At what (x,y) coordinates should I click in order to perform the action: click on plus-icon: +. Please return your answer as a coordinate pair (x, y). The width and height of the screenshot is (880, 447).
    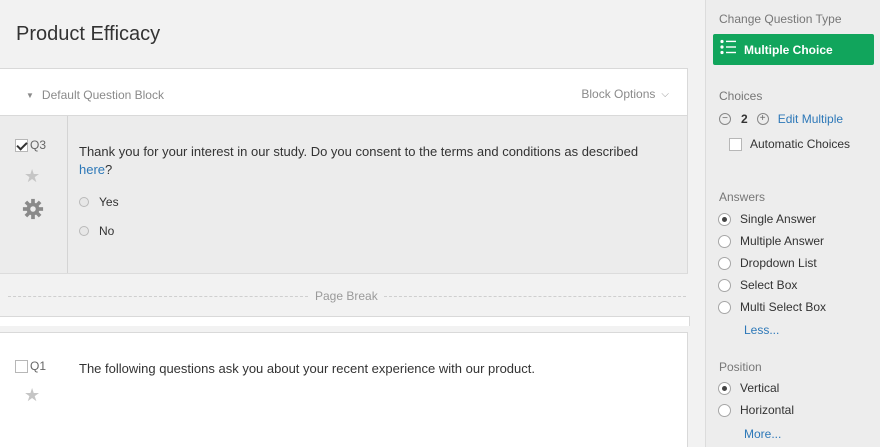
    Looking at the image, I should click on (762, 119).